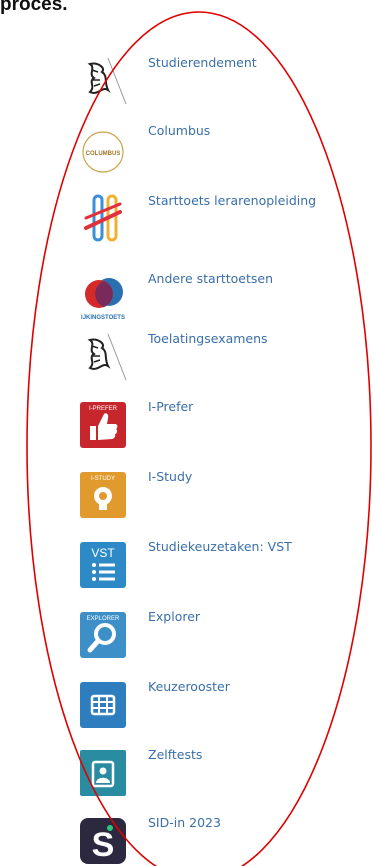 Image resolution: width=374 pixels, height=866 pixels. Describe the element at coordinates (103, 619) in the screenshot. I see `svg-text: EXPLORER` at that location.